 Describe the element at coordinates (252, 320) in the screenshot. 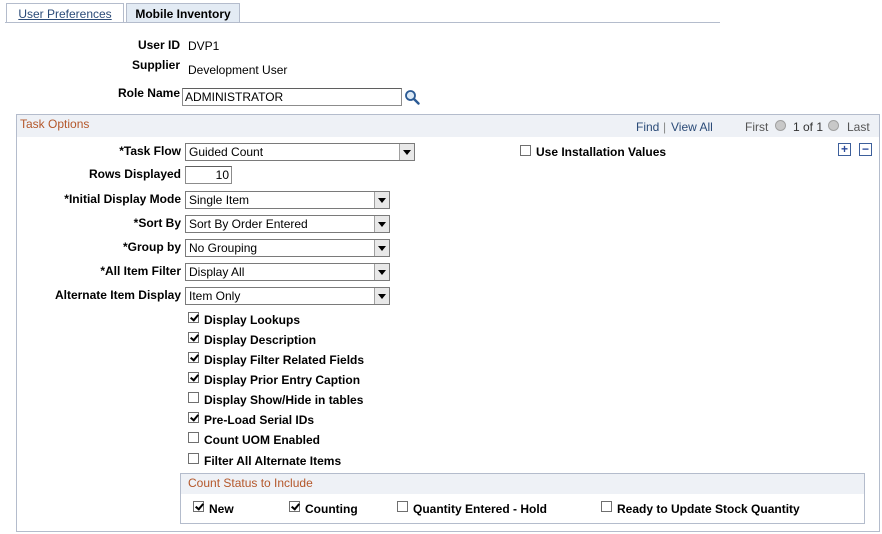

I see `display-lookups-label: Display Lookups` at that location.